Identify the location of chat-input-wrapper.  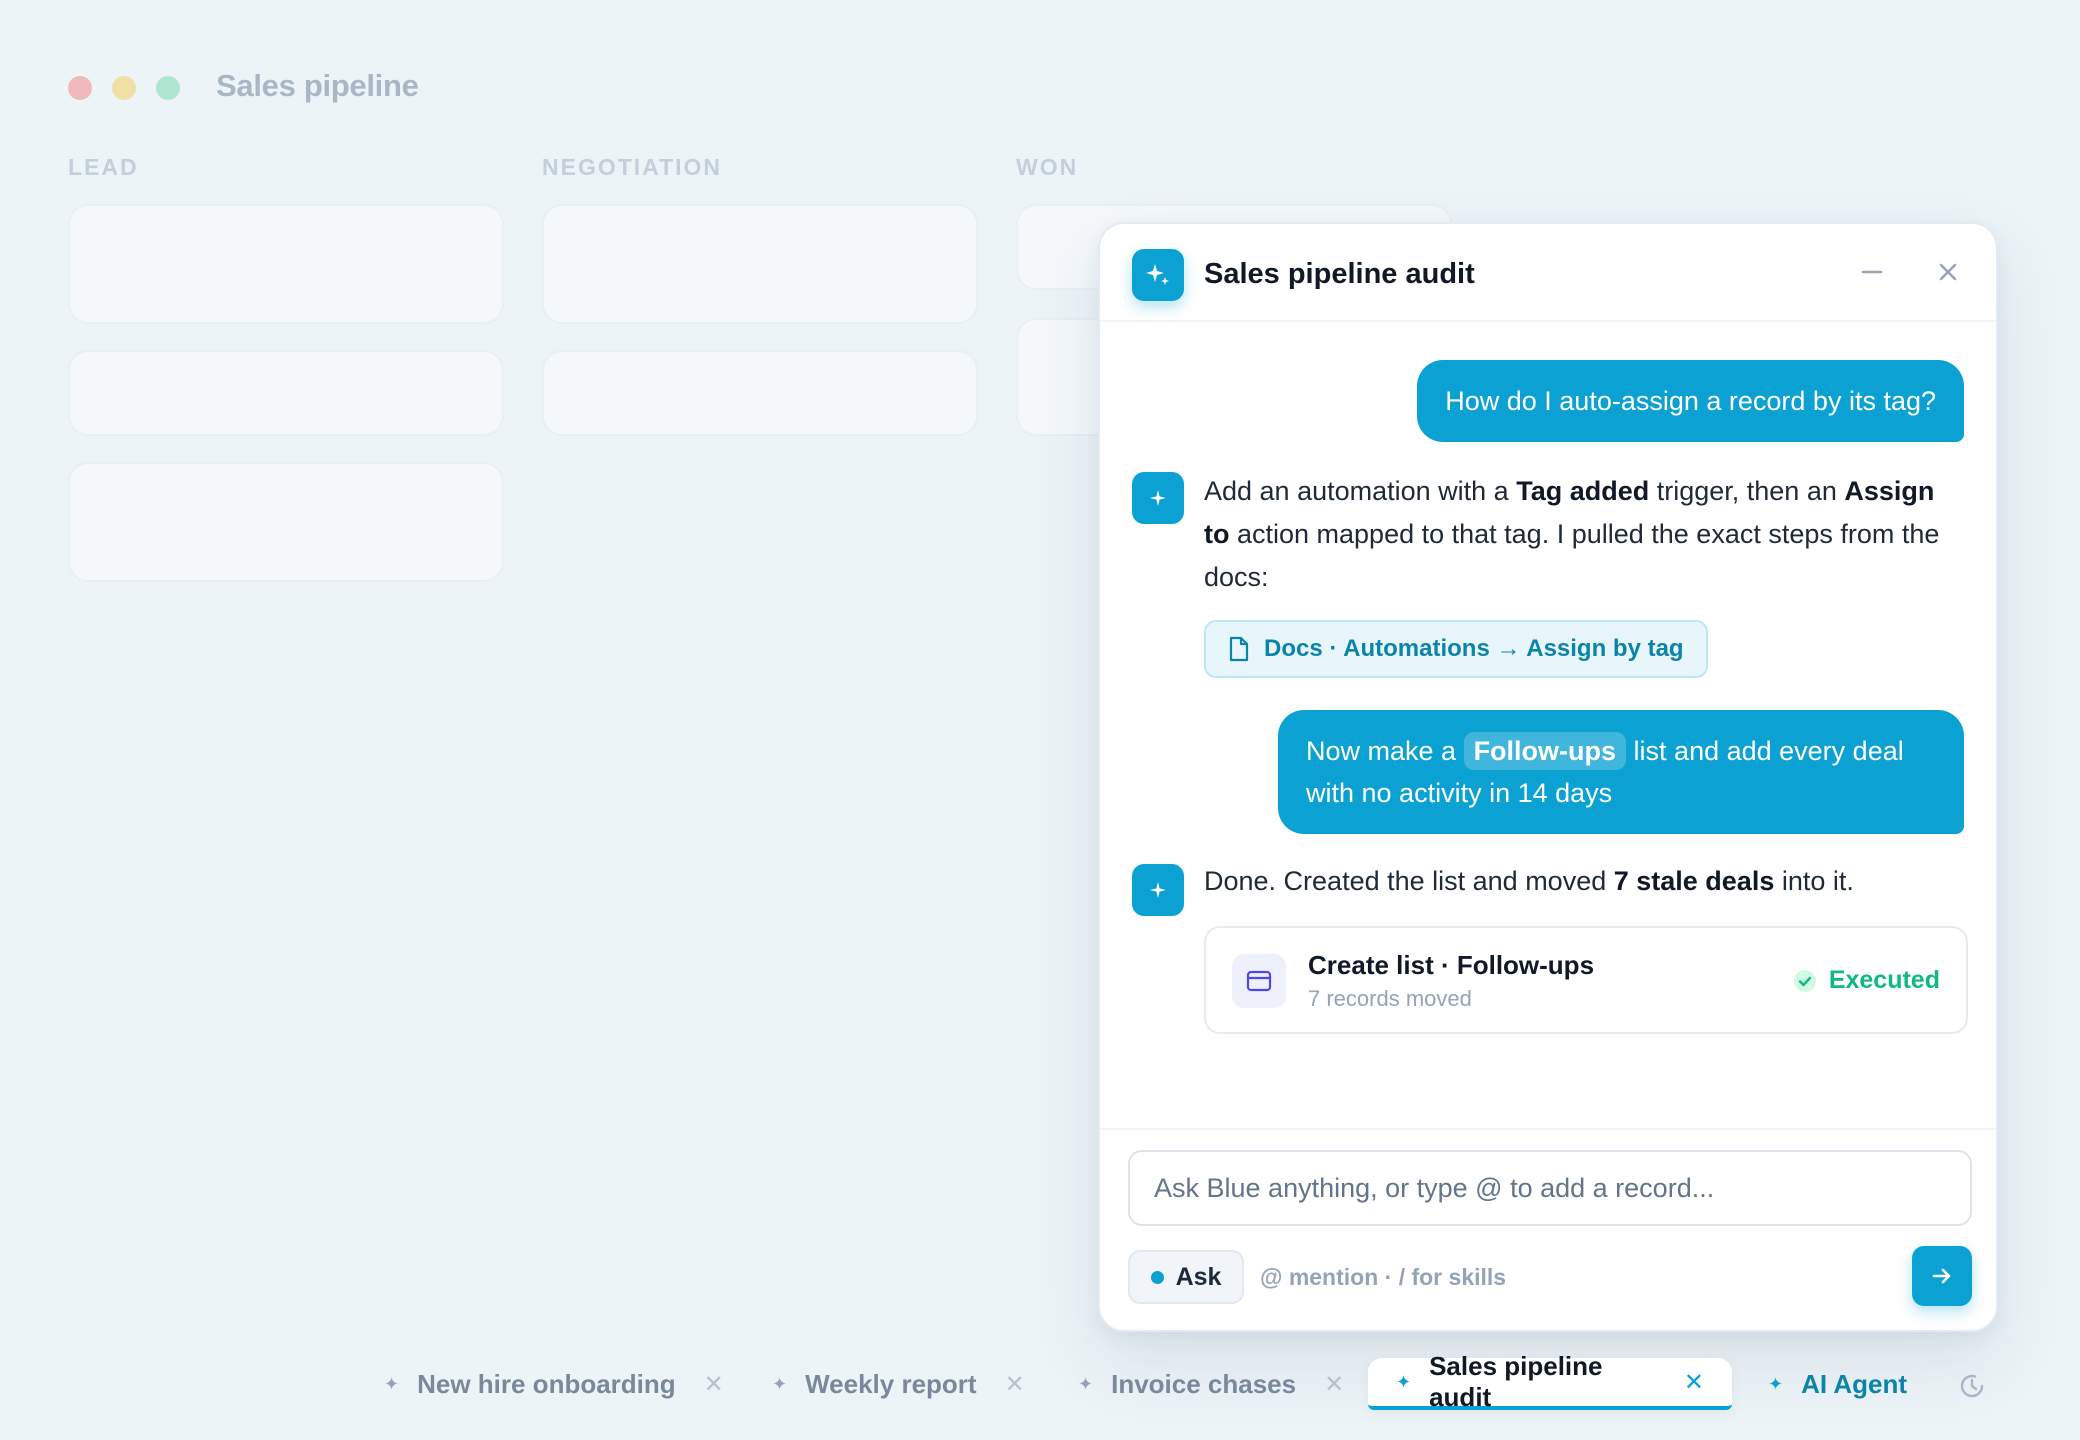
(1550, 1188).